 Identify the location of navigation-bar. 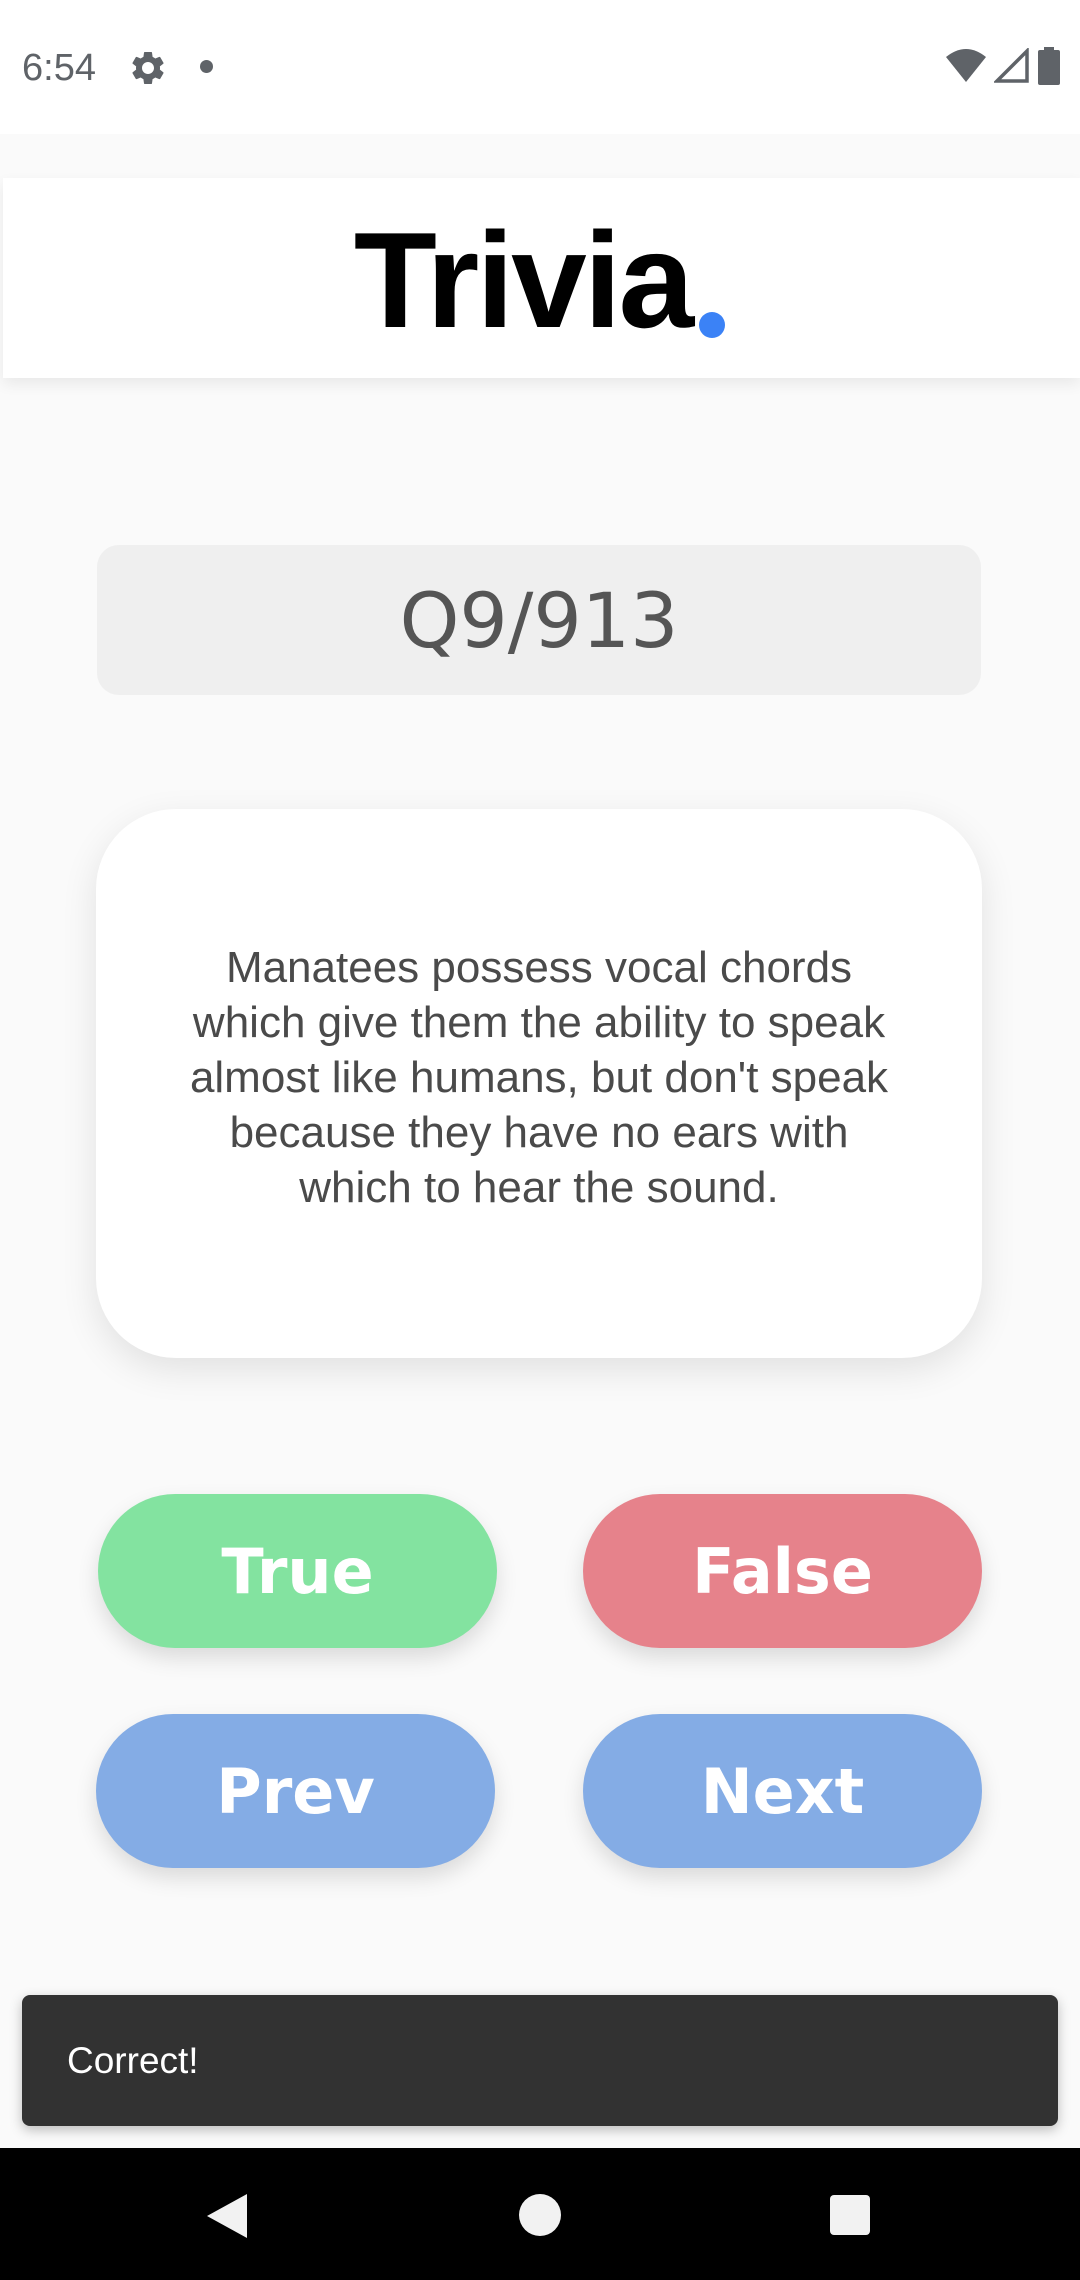
(540, 2214).